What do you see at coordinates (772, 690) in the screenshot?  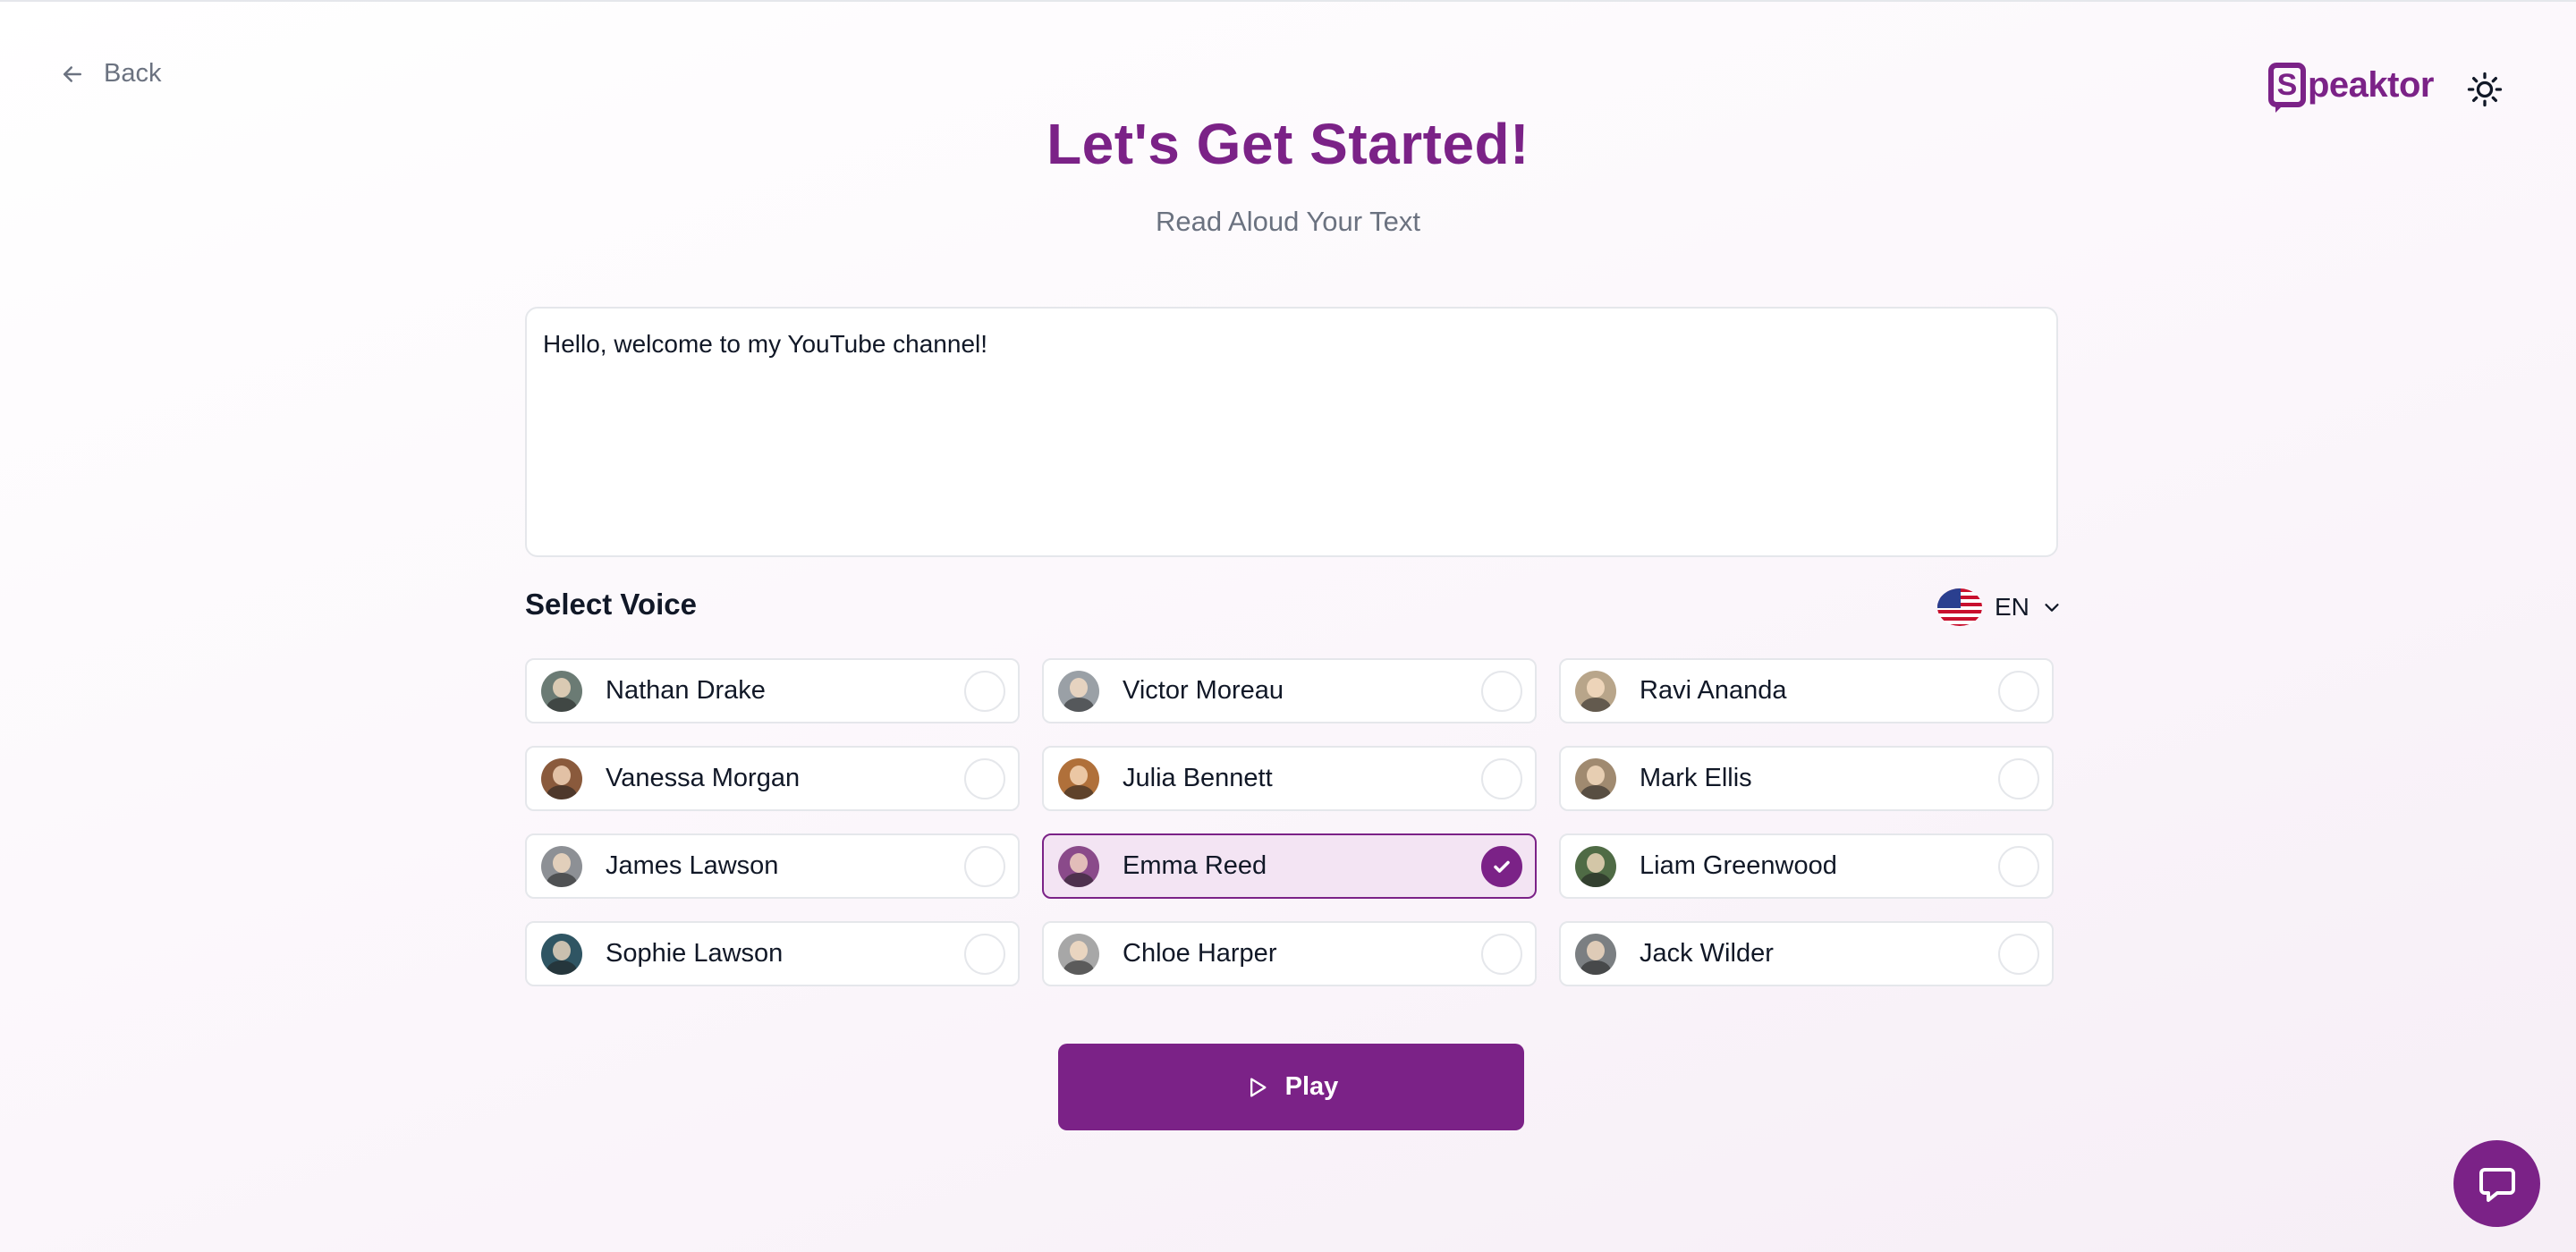 I see `voice-option: Nathan Drake` at bounding box center [772, 690].